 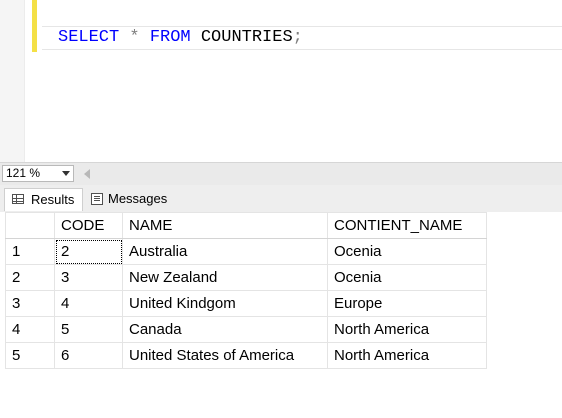 I want to click on tab-results: Results, so click(x=43, y=199).